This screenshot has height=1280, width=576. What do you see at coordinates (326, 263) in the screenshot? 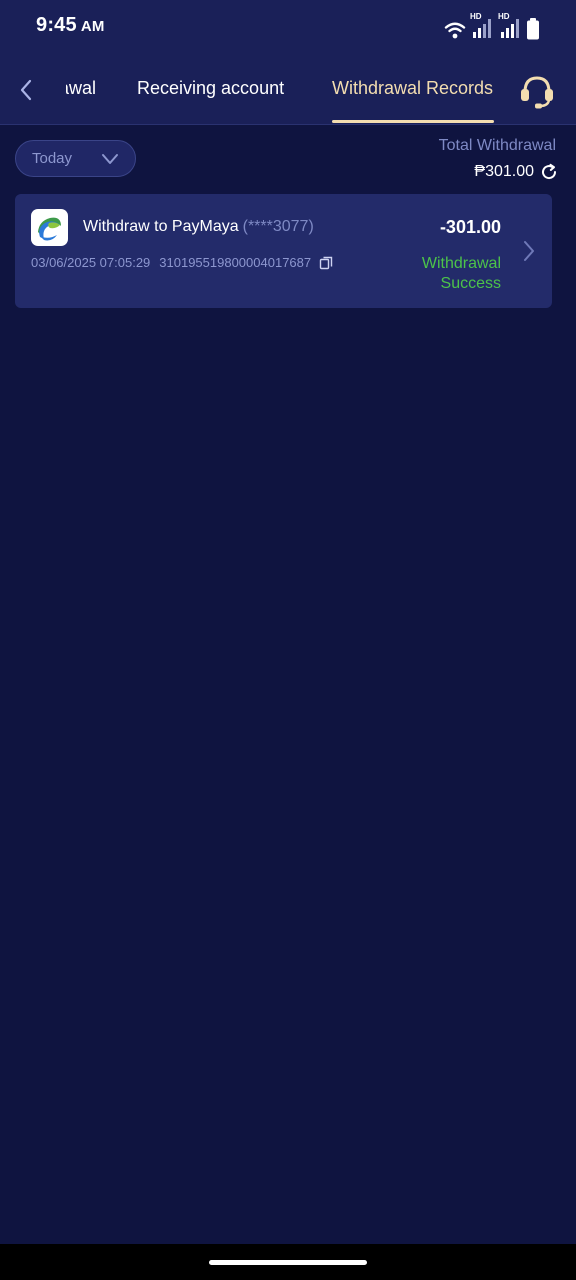
I see `copy-icon` at bounding box center [326, 263].